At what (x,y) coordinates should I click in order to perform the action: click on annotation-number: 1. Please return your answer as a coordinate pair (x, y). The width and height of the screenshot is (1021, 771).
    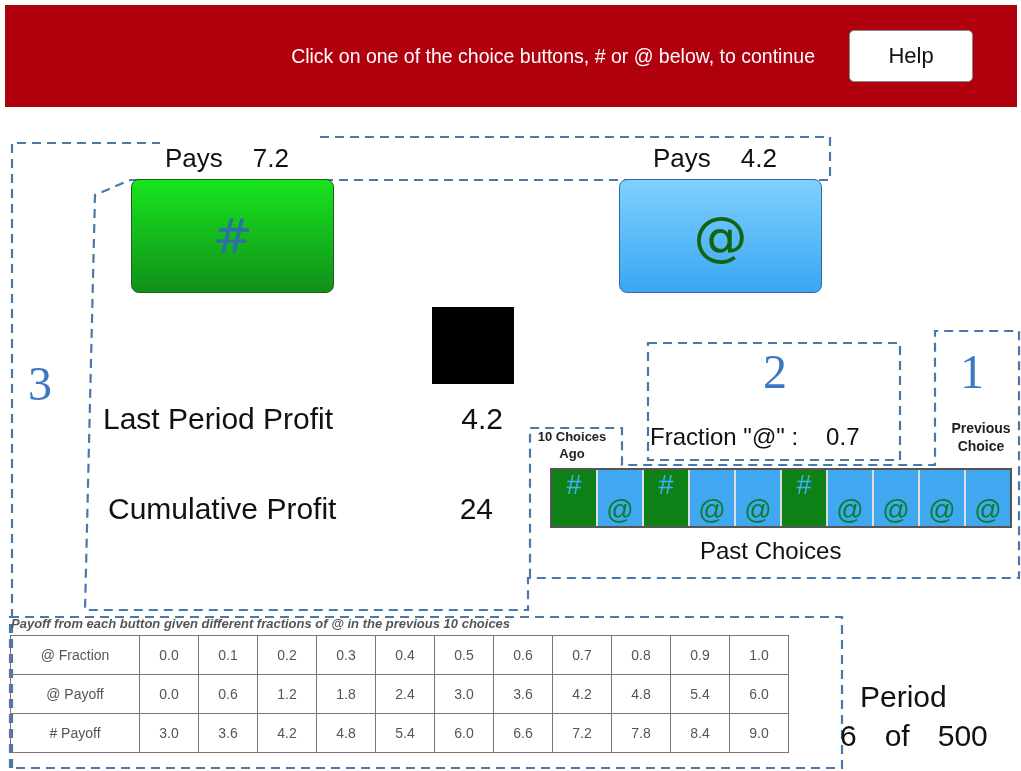
    Looking at the image, I should click on (972, 372).